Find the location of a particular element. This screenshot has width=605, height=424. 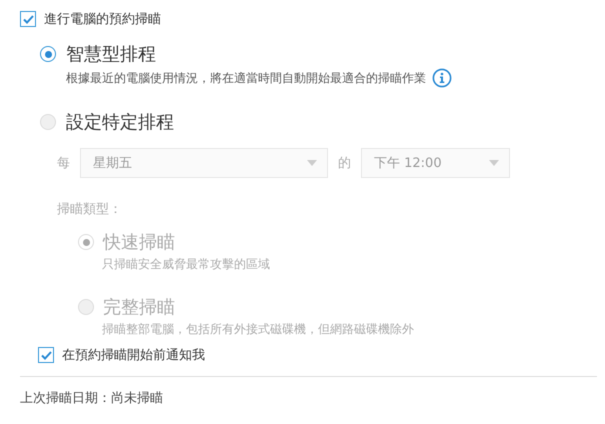

checkbox-label: 進行電腦的預約掃瞄 is located at coordinates (102, 19).